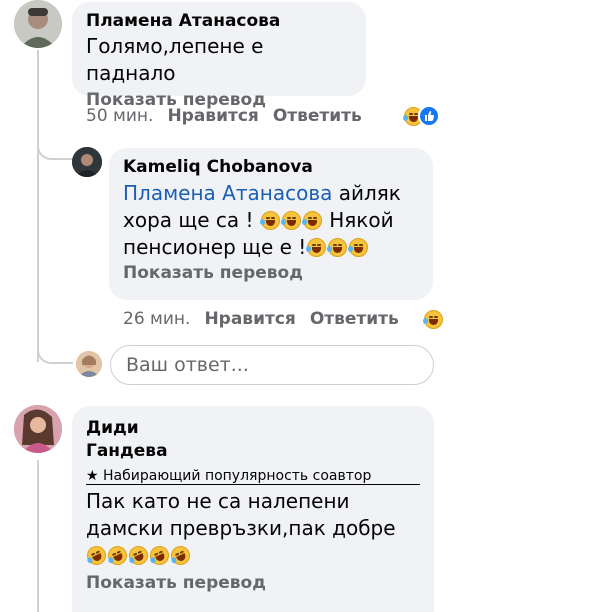 This screenshot has height=612, width=613. I want to click on comment-meta: 26 мин. Нравится Ответить, so click(261, 319).